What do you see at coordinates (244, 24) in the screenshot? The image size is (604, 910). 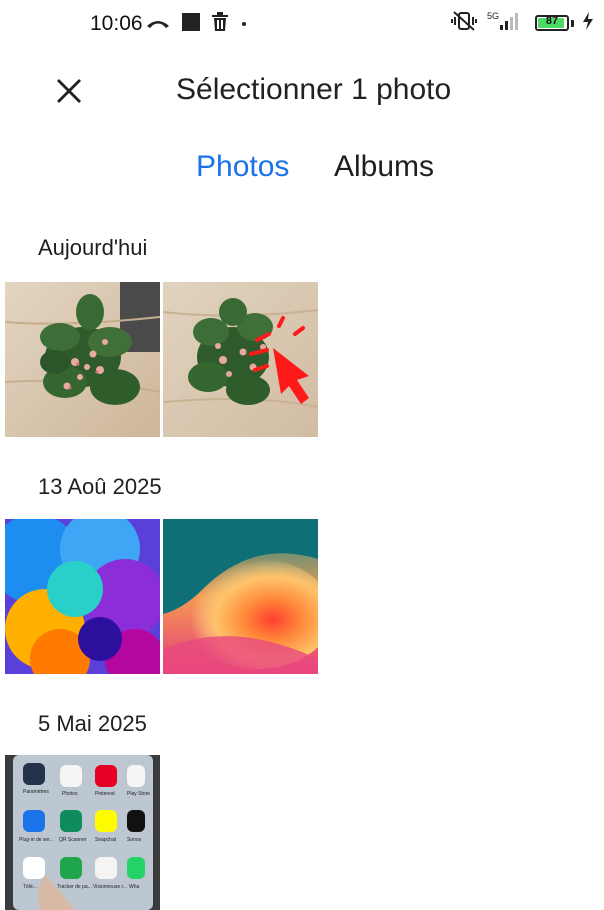 I see `dot-icon` at bounding box center [244, 24].